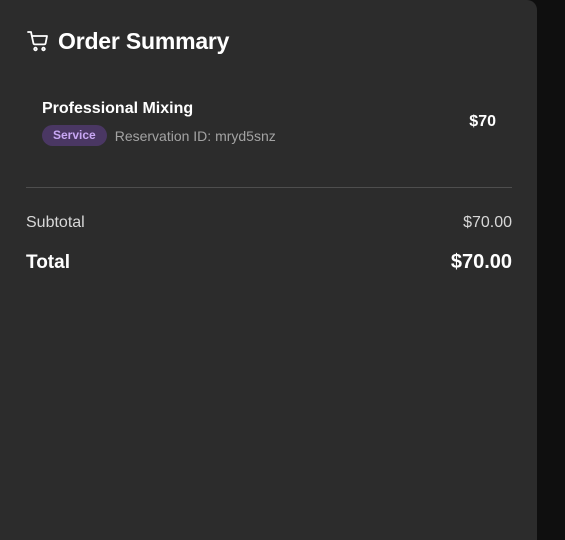 This screenshot has height=540, width=565. Describe the element at coordinates (38, 41) in the screenshot. I see `cart-icon` at that location.